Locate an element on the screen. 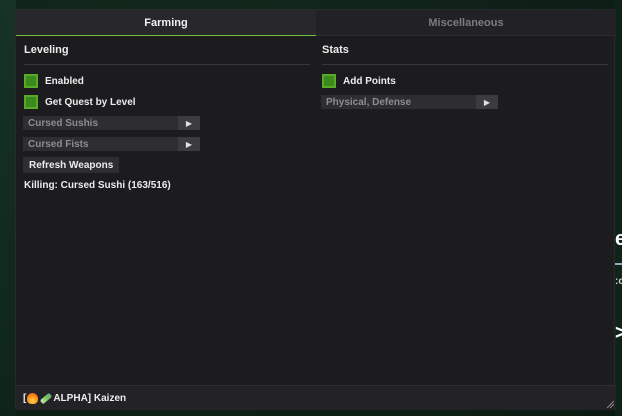 The height and width of the screenshot is (416, 622). footer-bar: [ ALPHA] Kaizen is located at coordinates (316, 397).